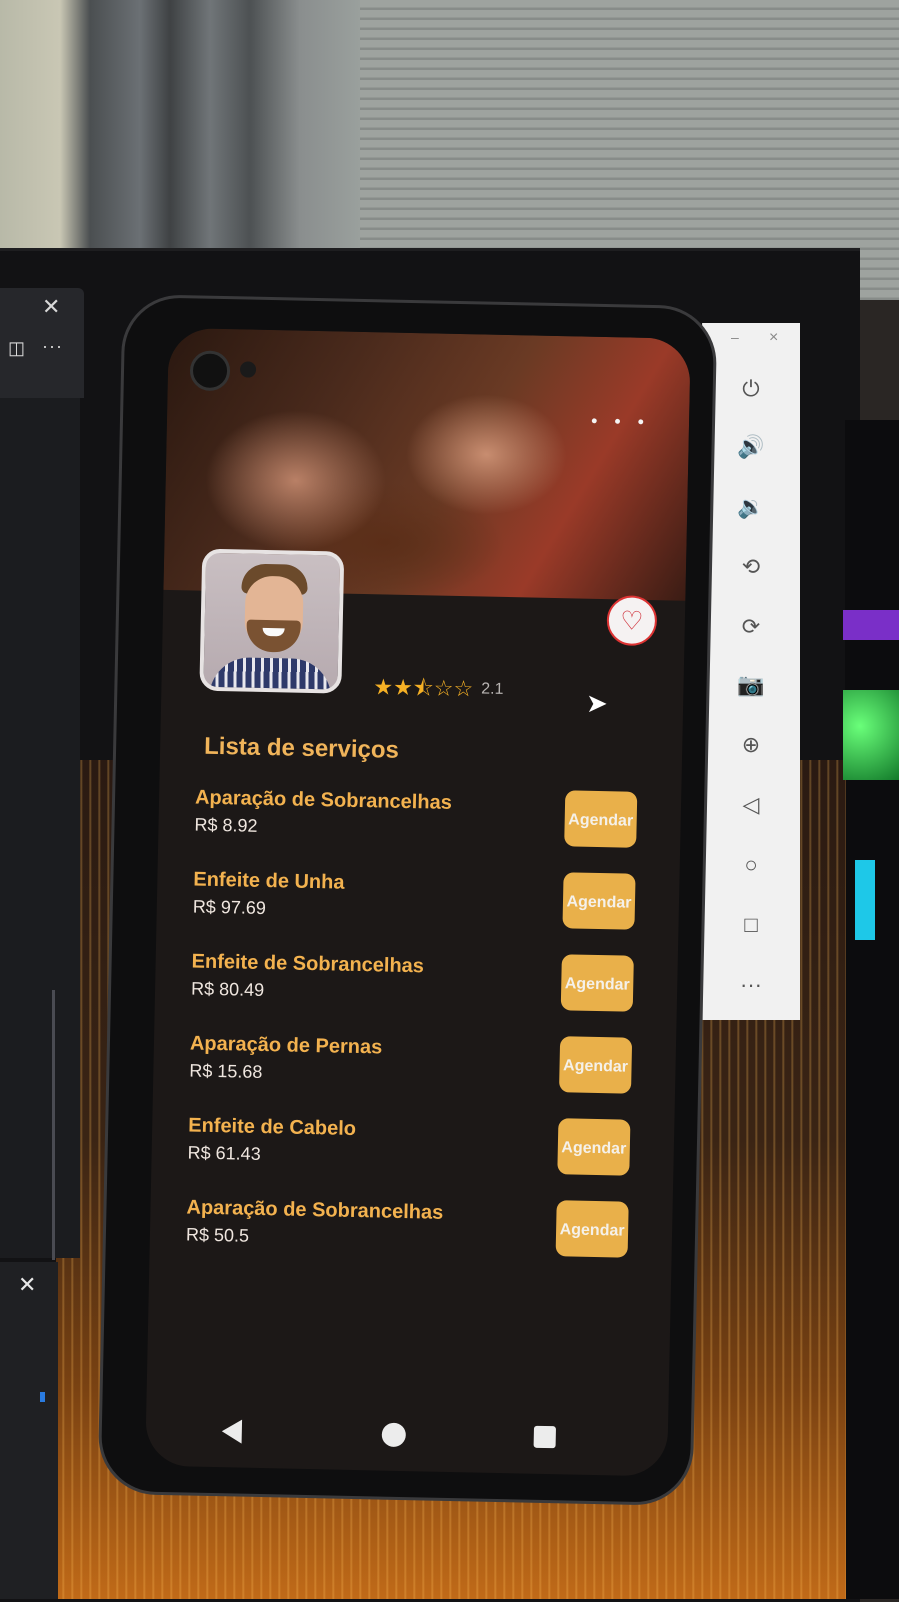 This screenshot has height=1602, width=899. What do you see at coordinates (751, 389) in the screenshot?
I see `power-icon: ⏻` at bounding box center [751, 389].